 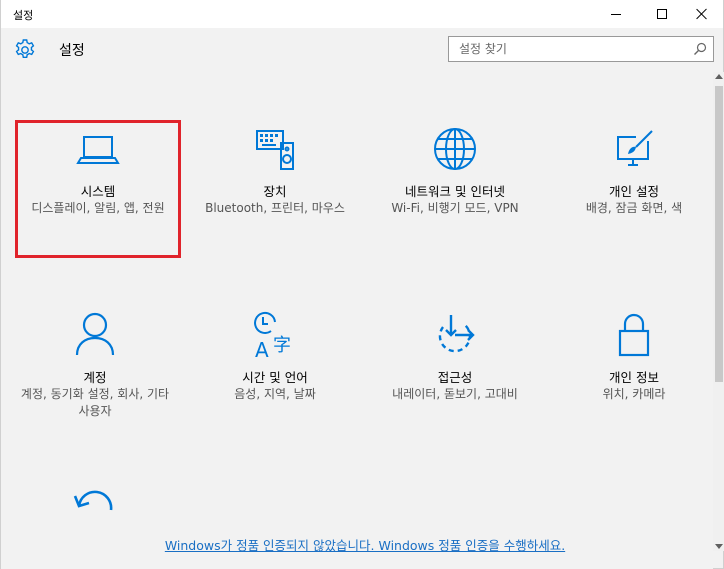 What do you see at coordinates (275, 191) in the screenshot?
I see `tile-name: 장치` at bounding box center [275, 191].